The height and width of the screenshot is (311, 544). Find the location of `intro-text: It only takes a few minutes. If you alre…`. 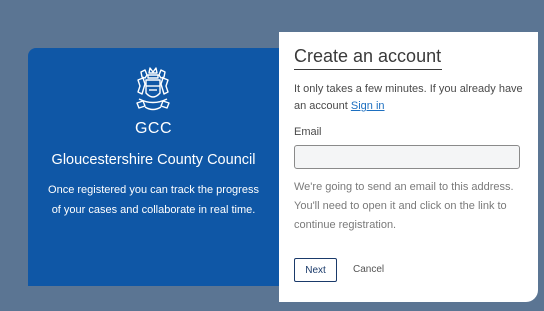

intro-text: It only takes a few minutes. If you alre… is located at coordinates (411, 98).